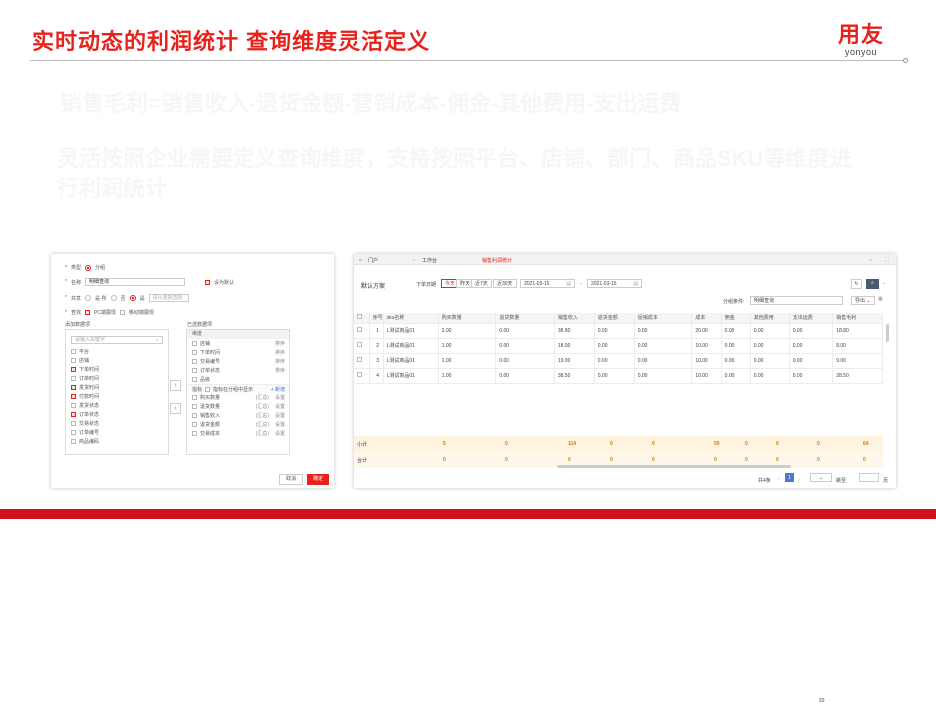  Describe the element at coordinates (117, 369) in the screenshot. I see `available-item: 下单时间` at that location.